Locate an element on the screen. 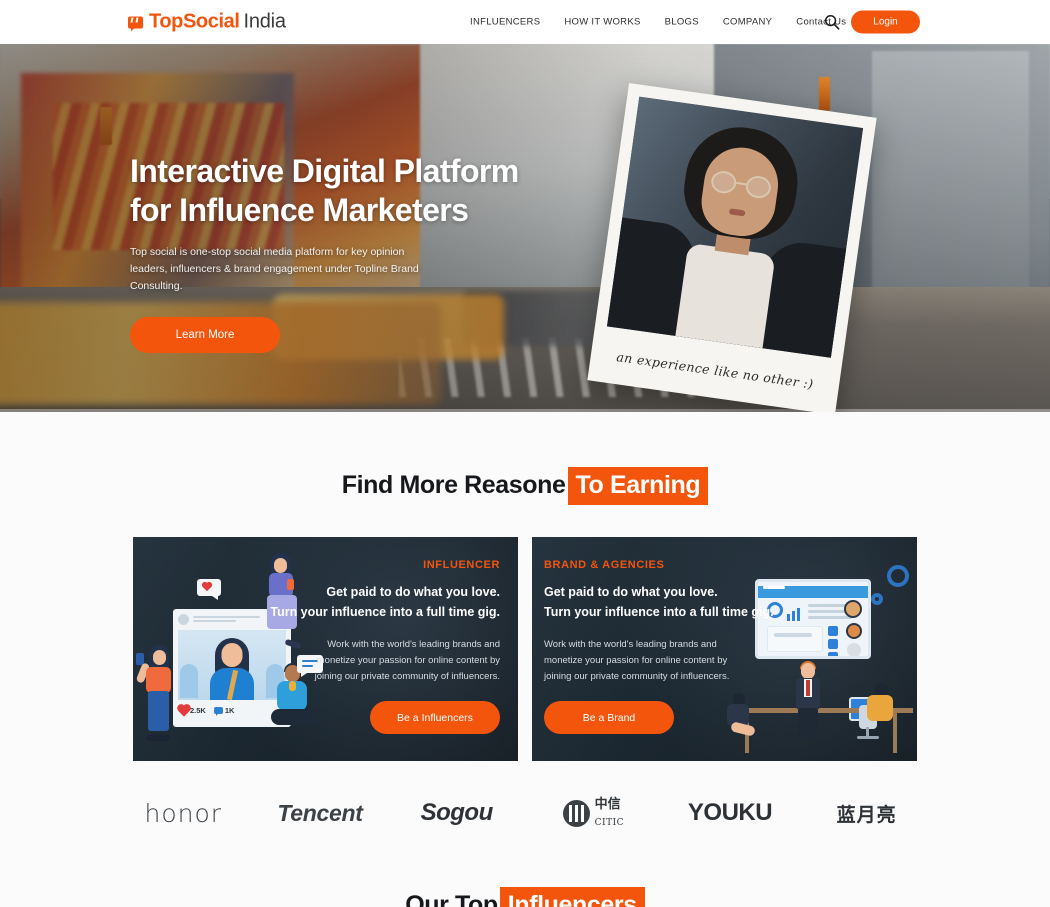 The height and width of the screenshot is (907, 1050). post-likes-count: 2.5K is located at coordinates (198, 710).